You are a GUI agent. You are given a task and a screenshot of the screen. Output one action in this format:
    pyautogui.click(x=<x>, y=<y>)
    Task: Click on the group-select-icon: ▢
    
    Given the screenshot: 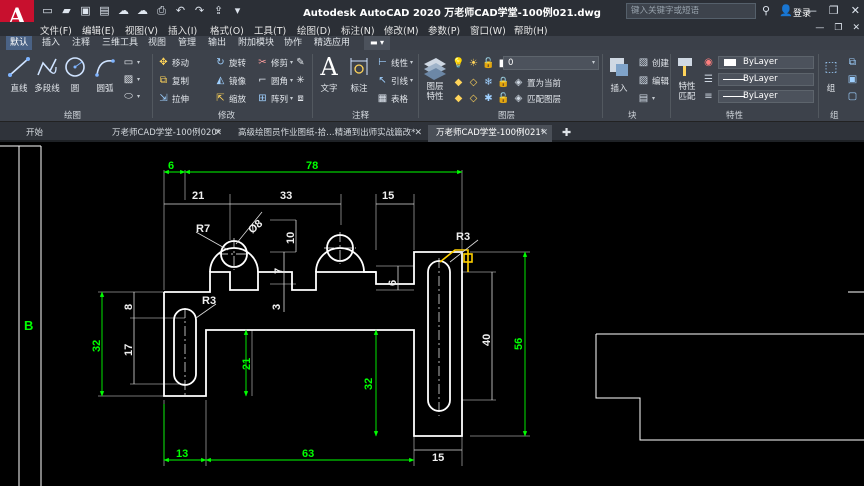 What is the action you would take?
    pyautogui.click(x=852, y=96)
    